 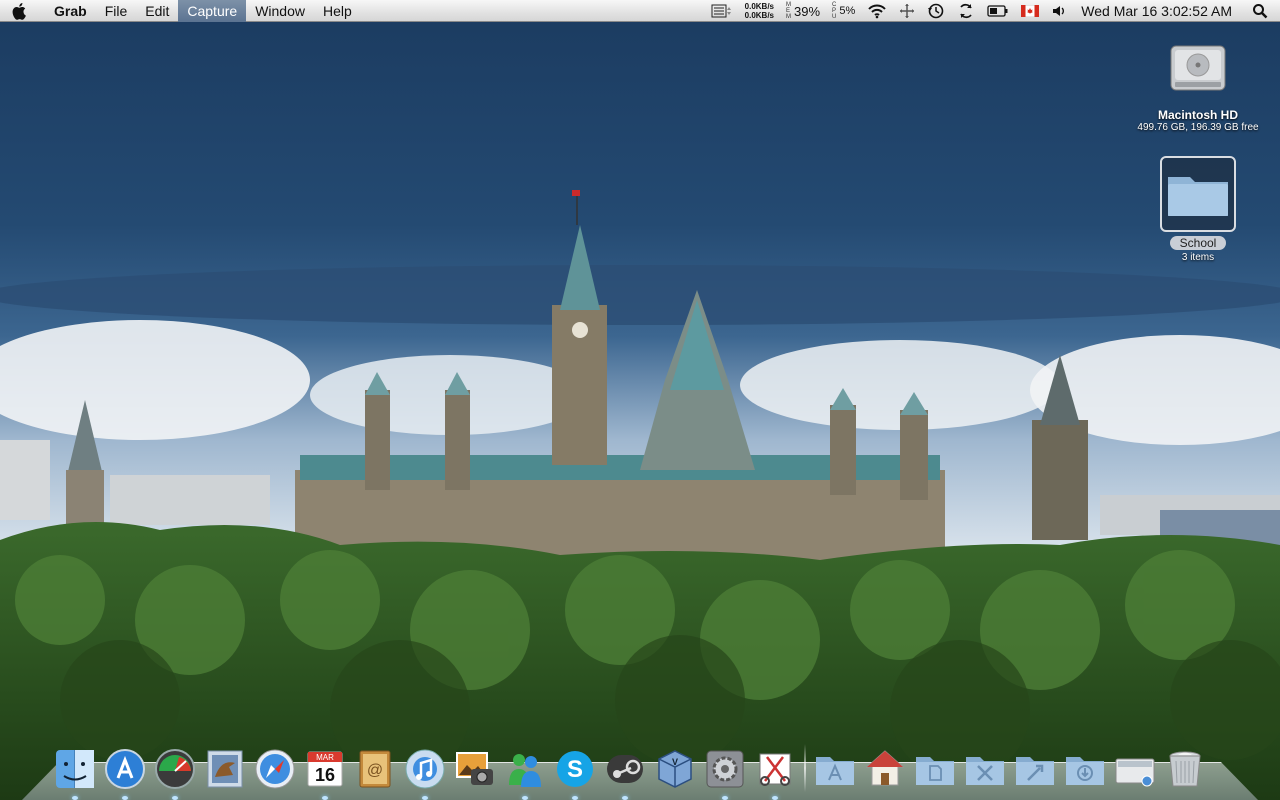 I want to click on svg-text: S, so click(x=575, y=769).